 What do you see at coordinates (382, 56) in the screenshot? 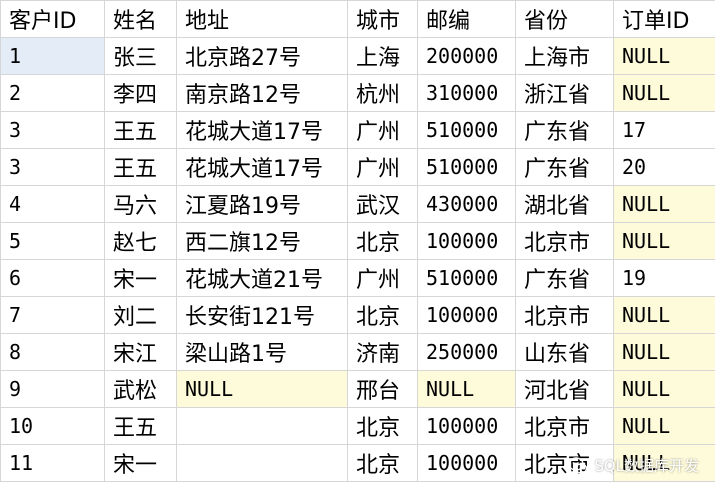
I see `cell-city: 上海` at bounding box center [382, 56].